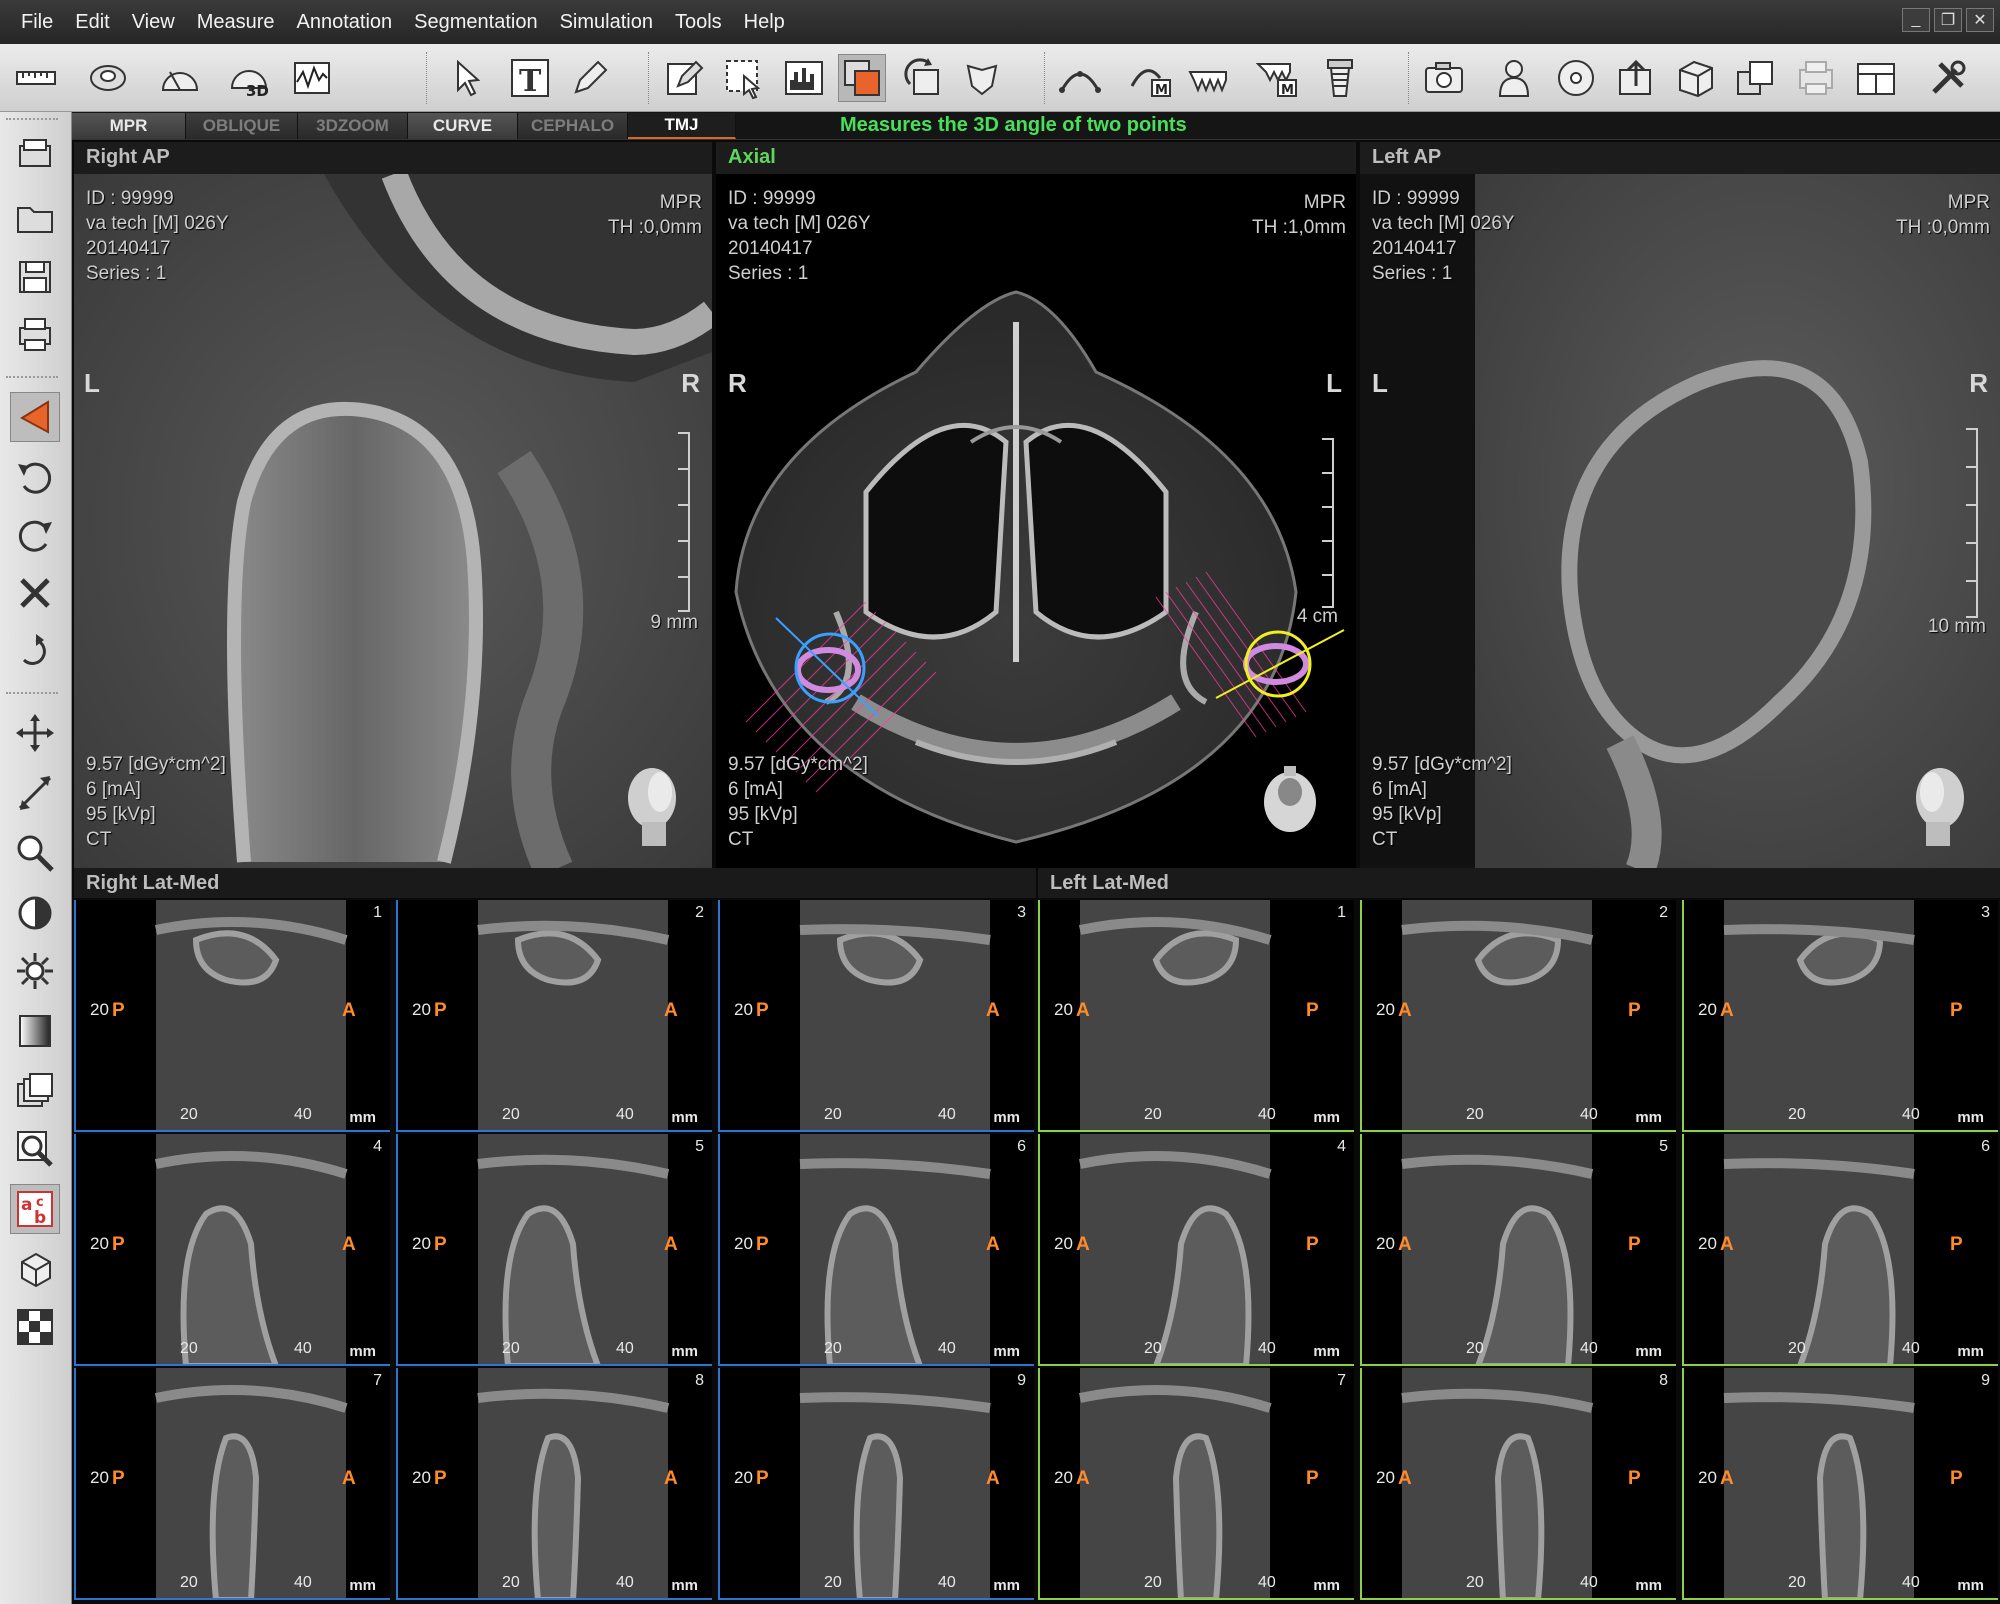 The image size is (2000, 1604). I want to click on 3d-angle-icon: 3D, so click(250, 78).